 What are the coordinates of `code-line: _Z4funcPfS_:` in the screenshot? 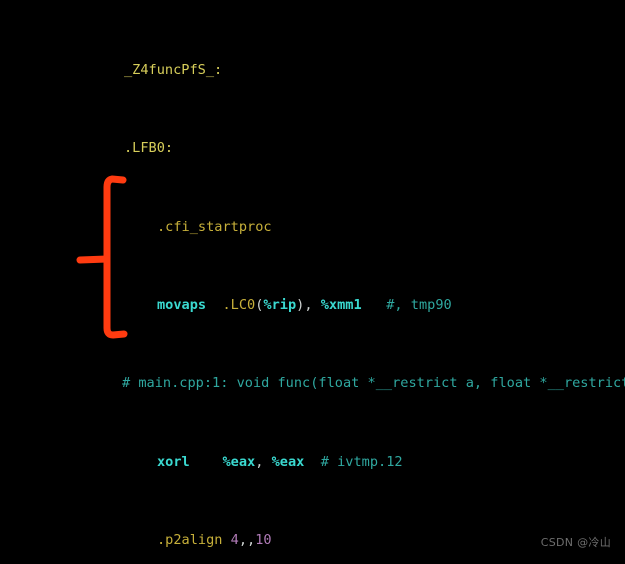 It's located at (312, 71).